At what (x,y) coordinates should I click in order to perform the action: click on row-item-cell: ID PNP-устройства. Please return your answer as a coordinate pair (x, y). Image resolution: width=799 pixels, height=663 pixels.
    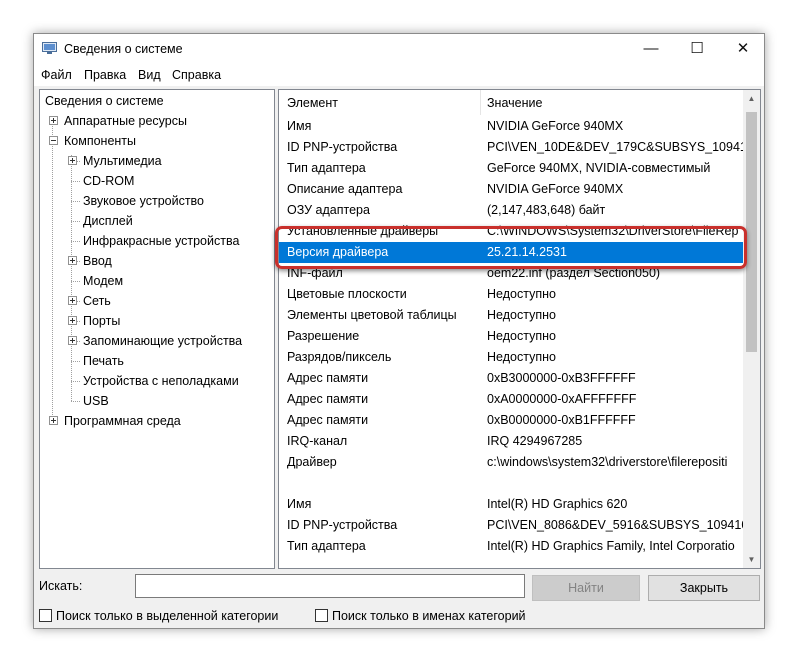
    Looking at the image, I should click on (342, 147).